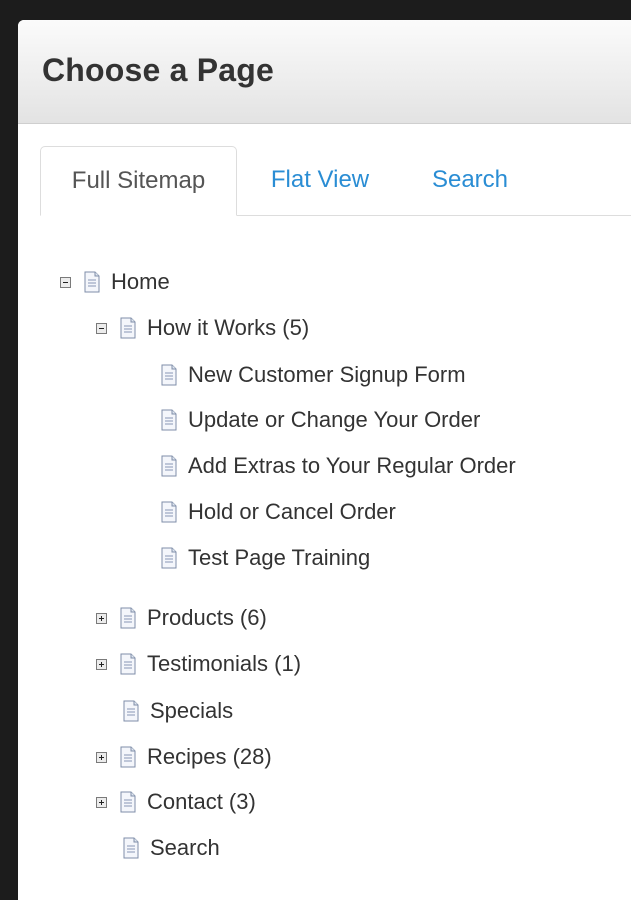 This screenshot has height=900, width=631. I want to click on tree-item-hold-or-cancel-order: Hold or Cancel Order, so click(278, 512).